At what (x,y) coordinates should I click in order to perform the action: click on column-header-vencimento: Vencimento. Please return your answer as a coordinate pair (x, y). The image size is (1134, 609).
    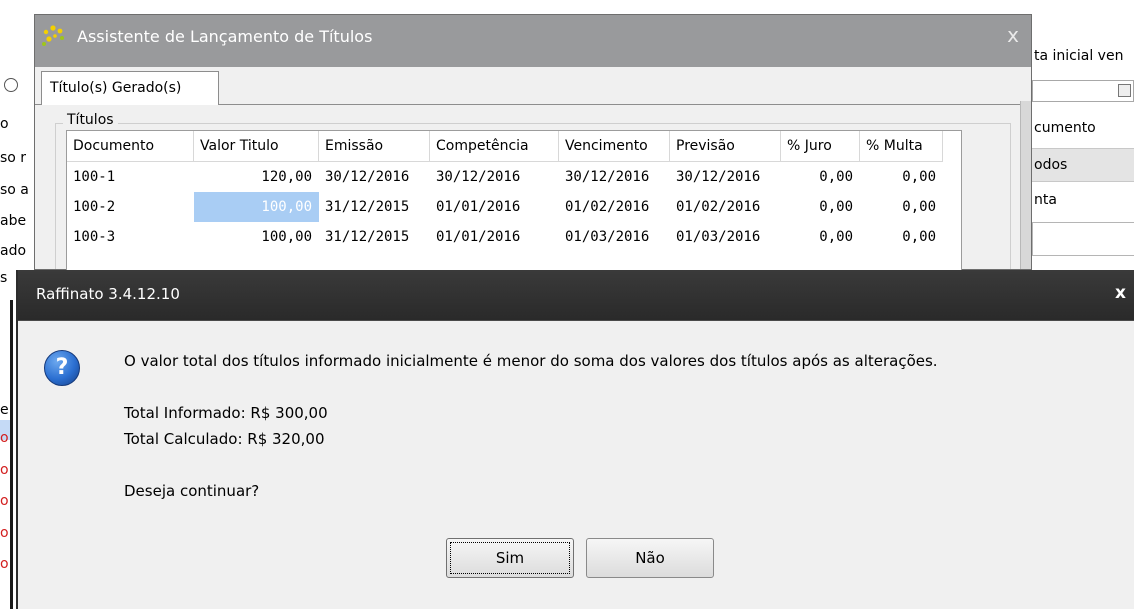
    Looking at the image, I should click on (614, 146).